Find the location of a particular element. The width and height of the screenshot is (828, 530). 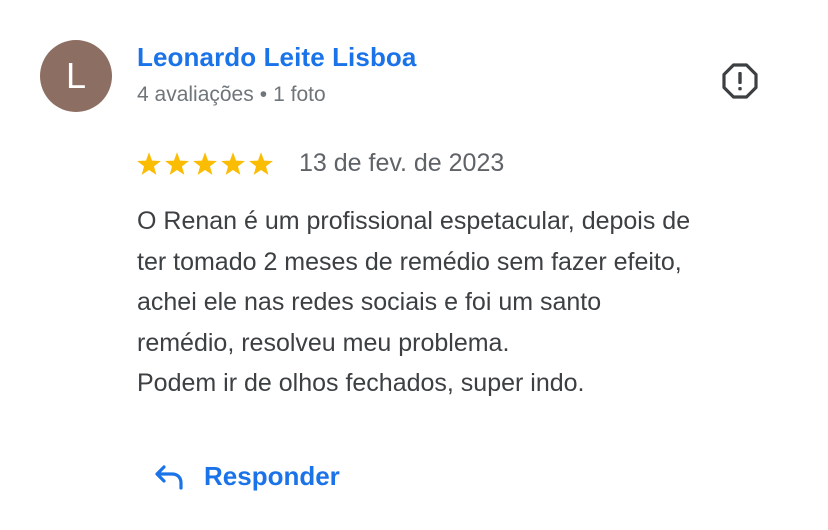

reply-arrow-icon is located at coordinates (169, 477).